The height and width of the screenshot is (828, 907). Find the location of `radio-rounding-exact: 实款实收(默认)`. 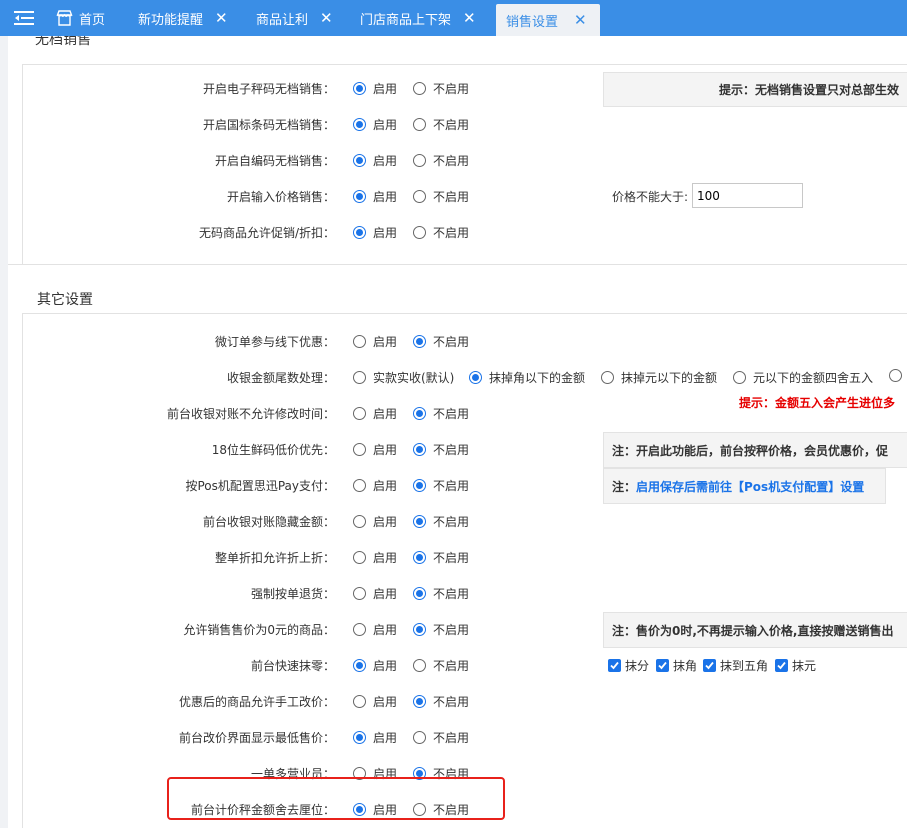

radio-rounding-exact: 实款实收(默认) is located at coordinates (403, 377).